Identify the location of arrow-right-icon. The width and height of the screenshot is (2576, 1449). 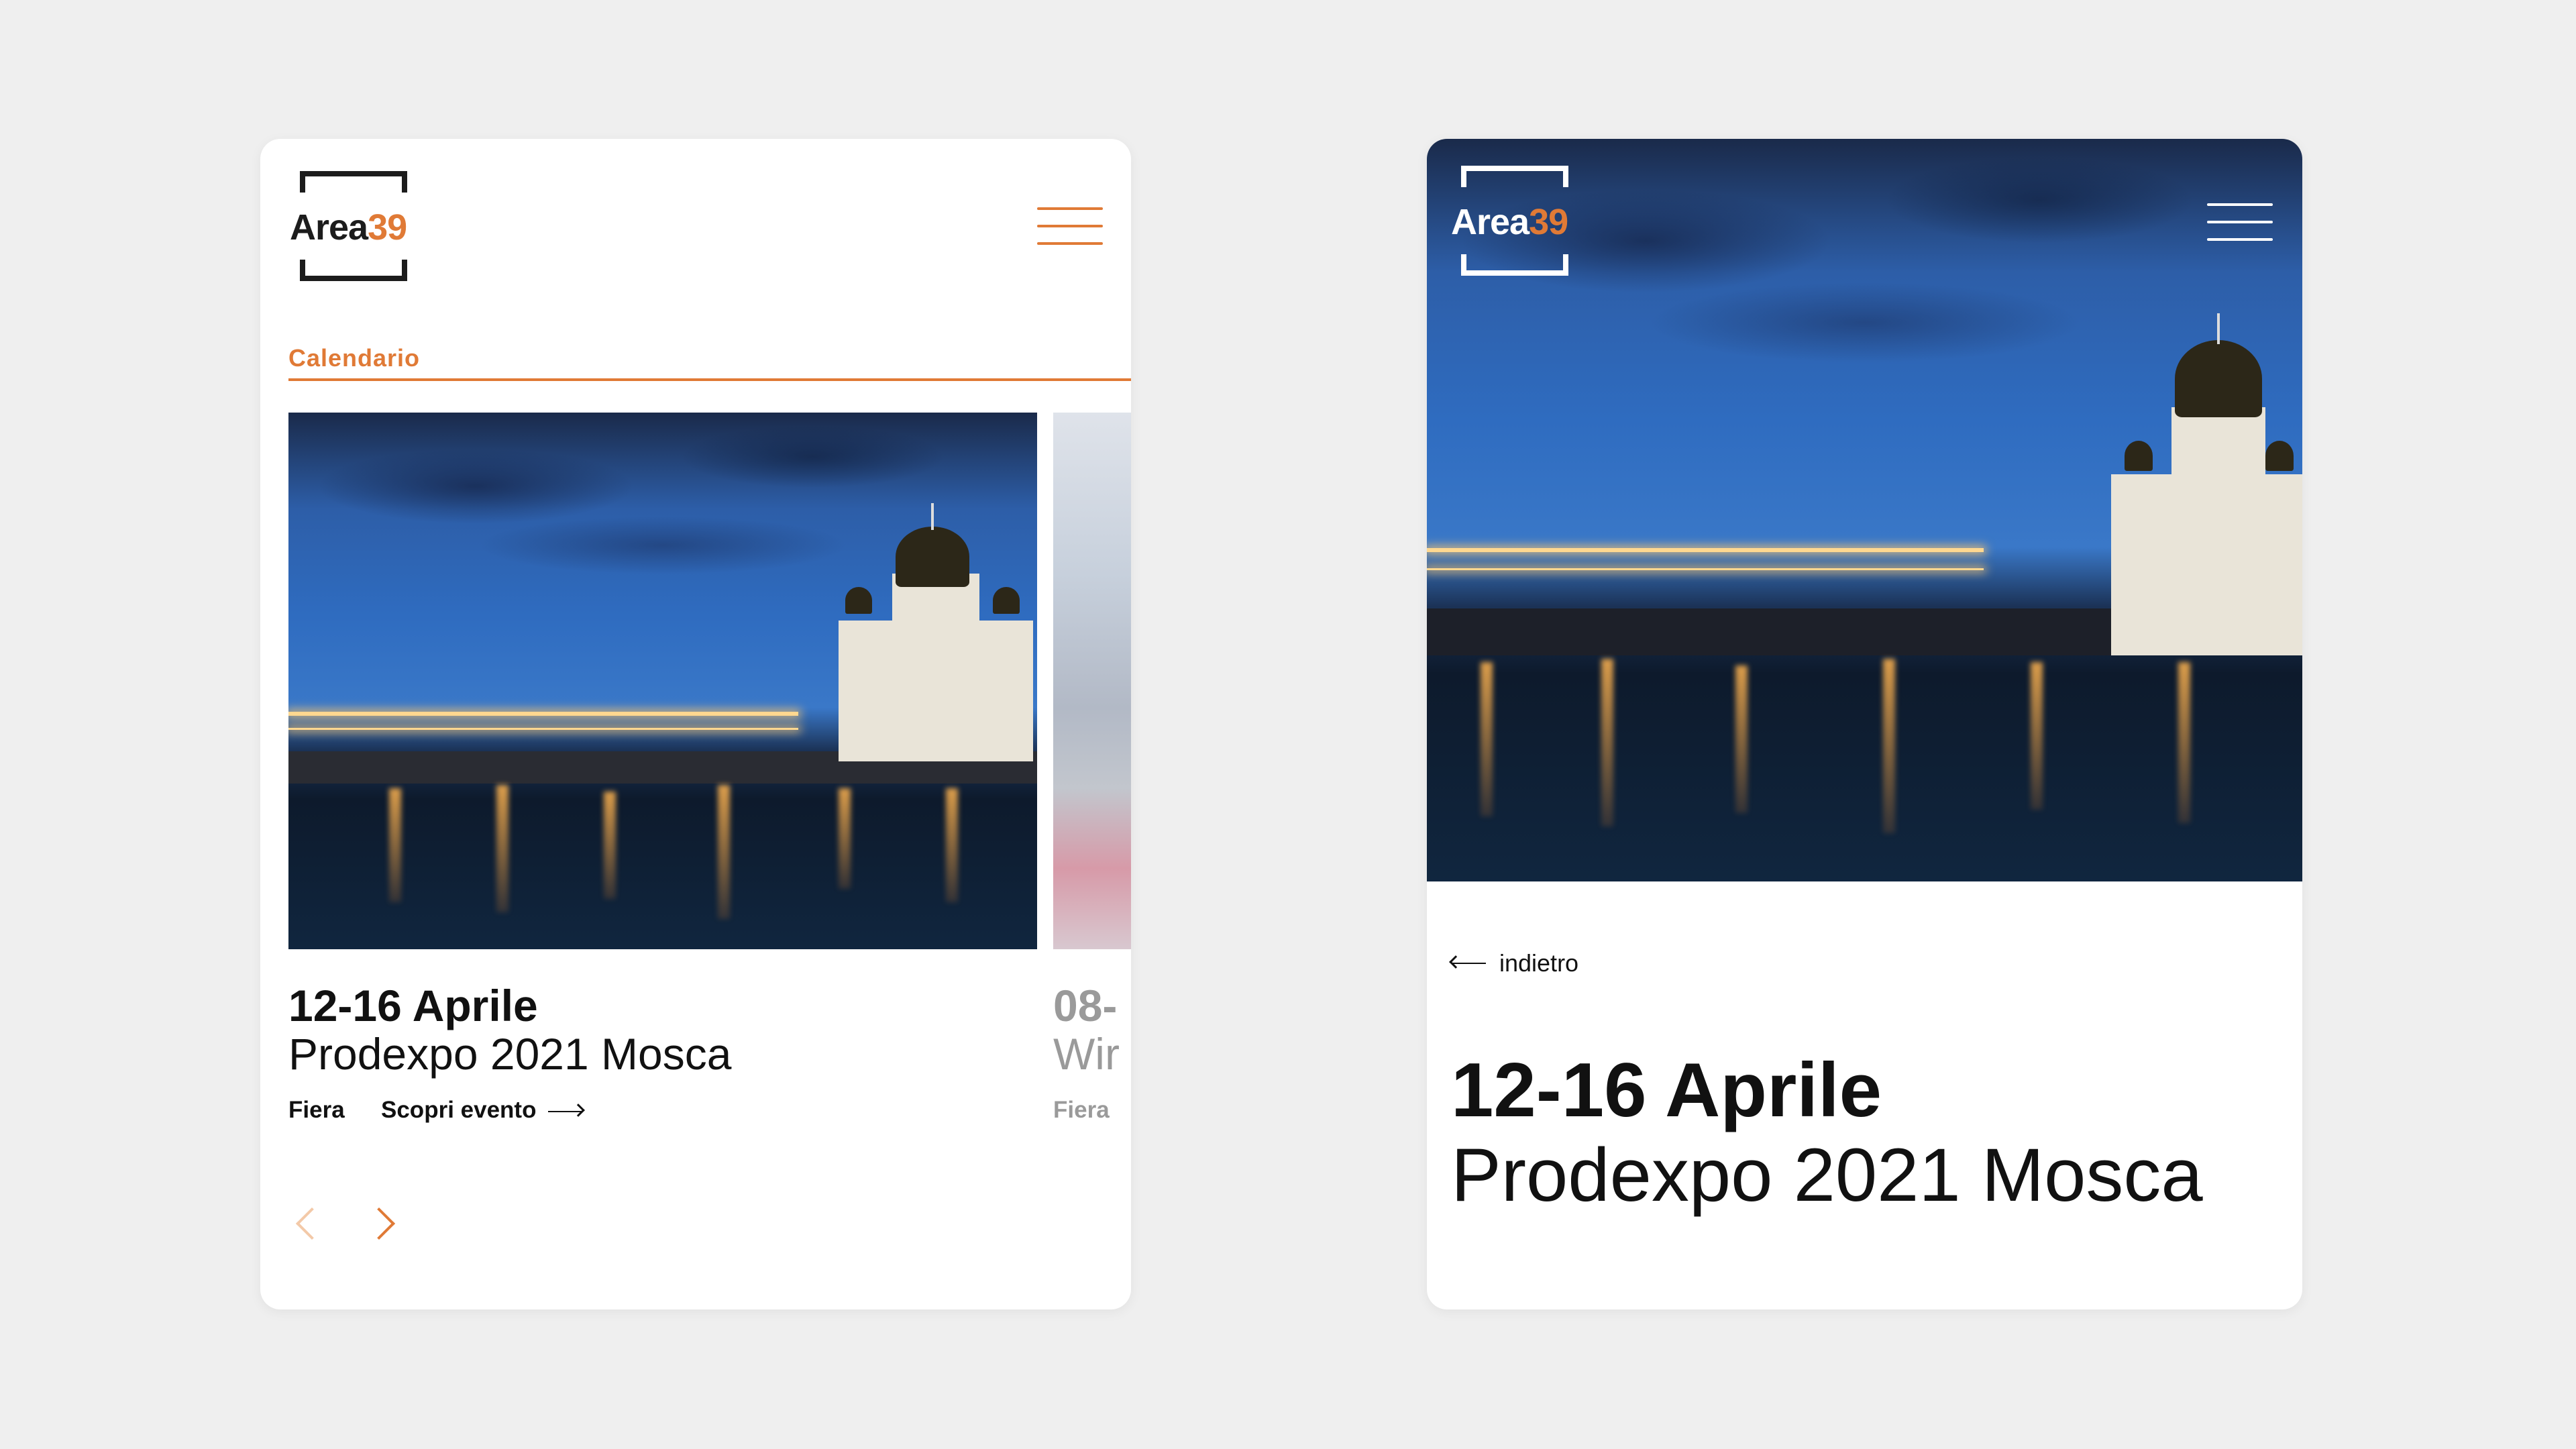
(566, 1111).